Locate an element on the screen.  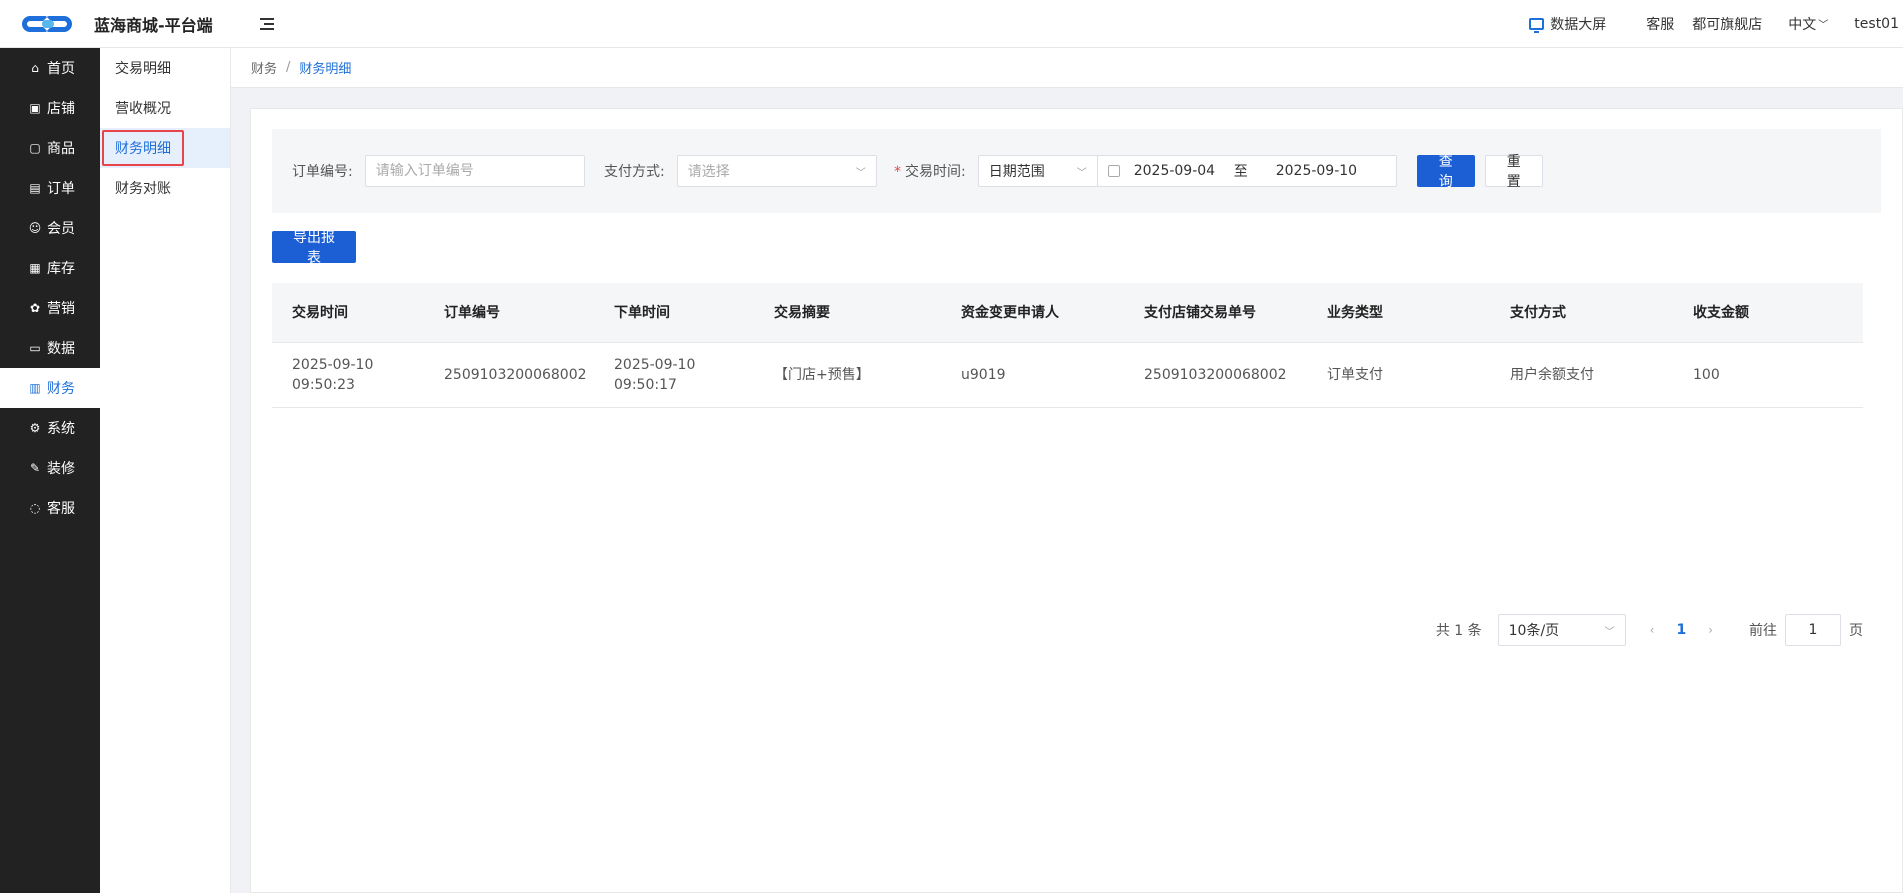
sidebar-item-label: 客服 is located at coordinates (61, 509).